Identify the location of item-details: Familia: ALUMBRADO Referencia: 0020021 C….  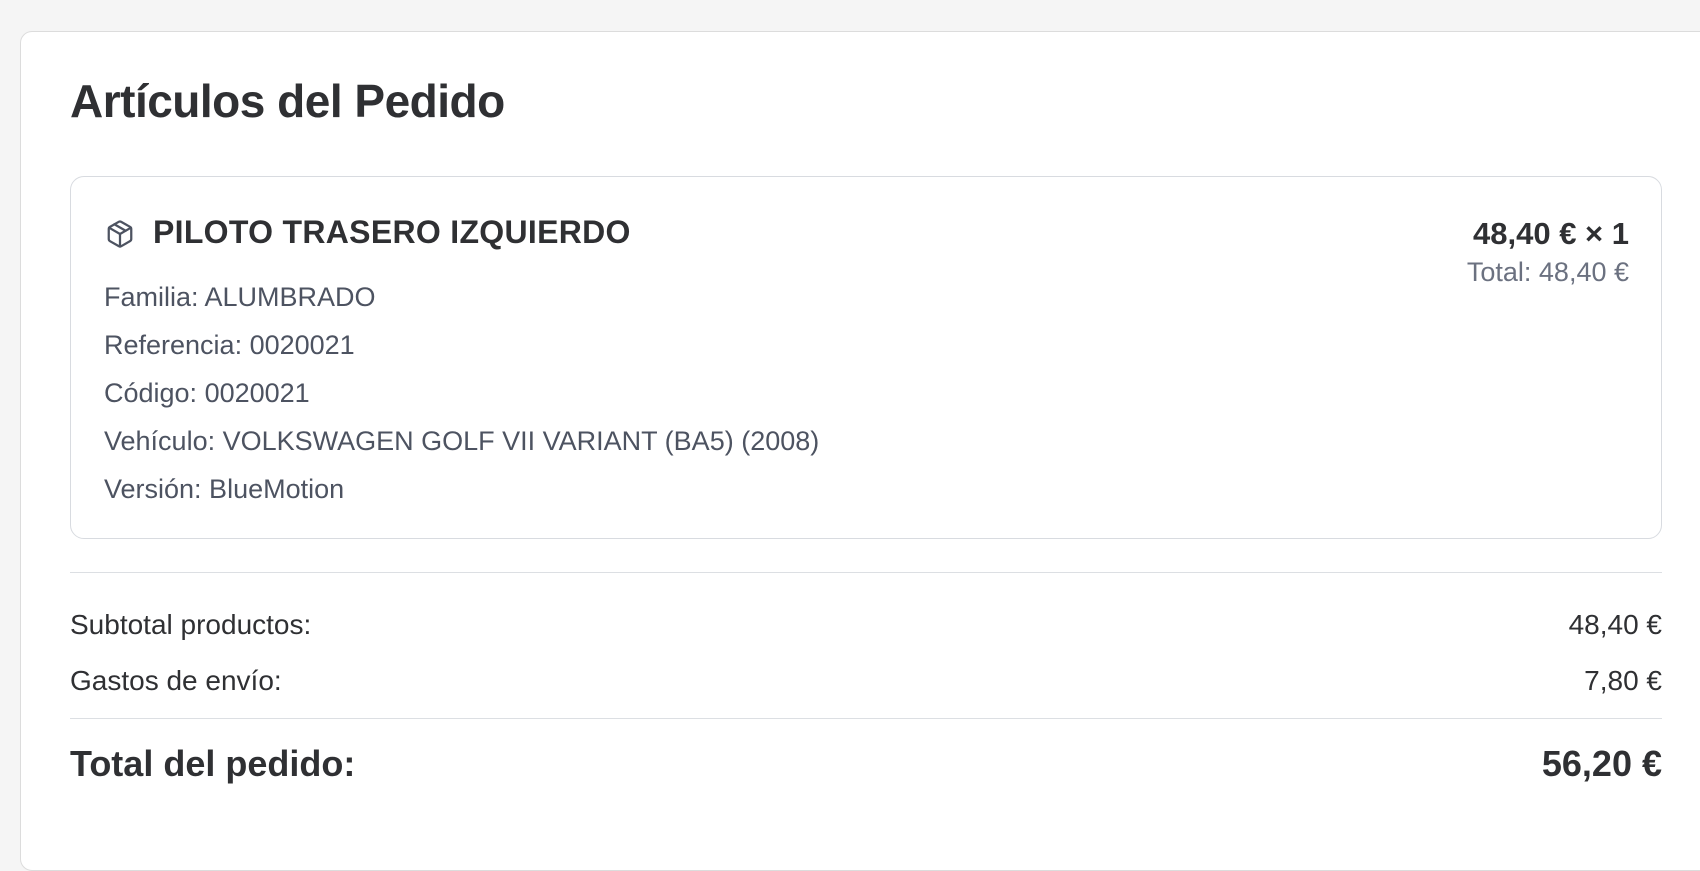
(461, 393).